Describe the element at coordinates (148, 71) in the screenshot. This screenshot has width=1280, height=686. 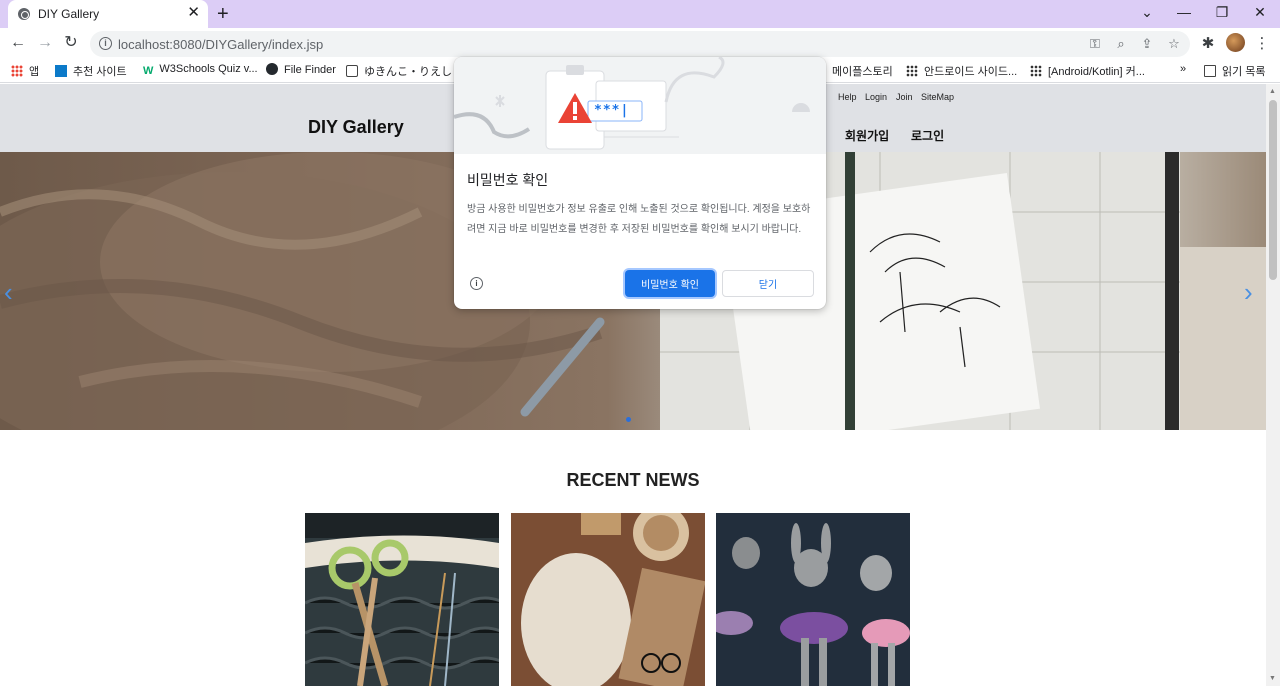
I see `w3schools-icon: W` at that location.